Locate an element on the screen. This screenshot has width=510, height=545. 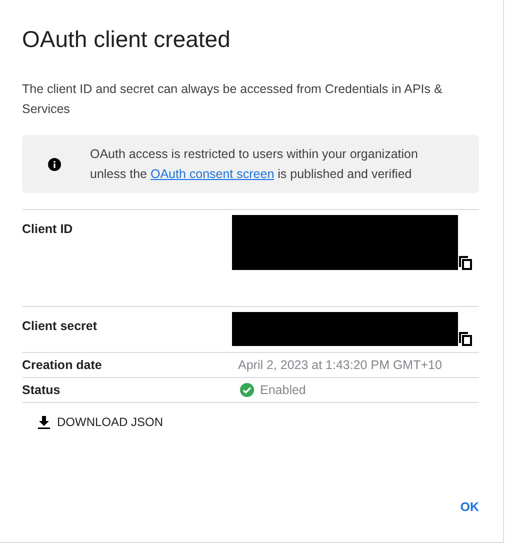
field-value: April 2, 2023 at 1:43:20 PM GMT+10 is located at coordinates (340, 365).